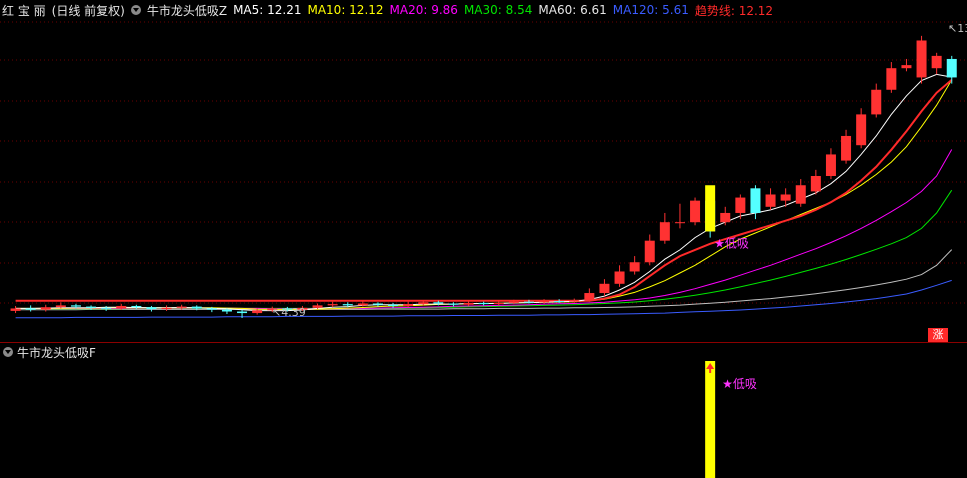 The image size is (967, 478). What do you see at coordinates (731, 243) in the screenshot?
I see `signal-label: ★低吸` at bounding box center [731, 243].